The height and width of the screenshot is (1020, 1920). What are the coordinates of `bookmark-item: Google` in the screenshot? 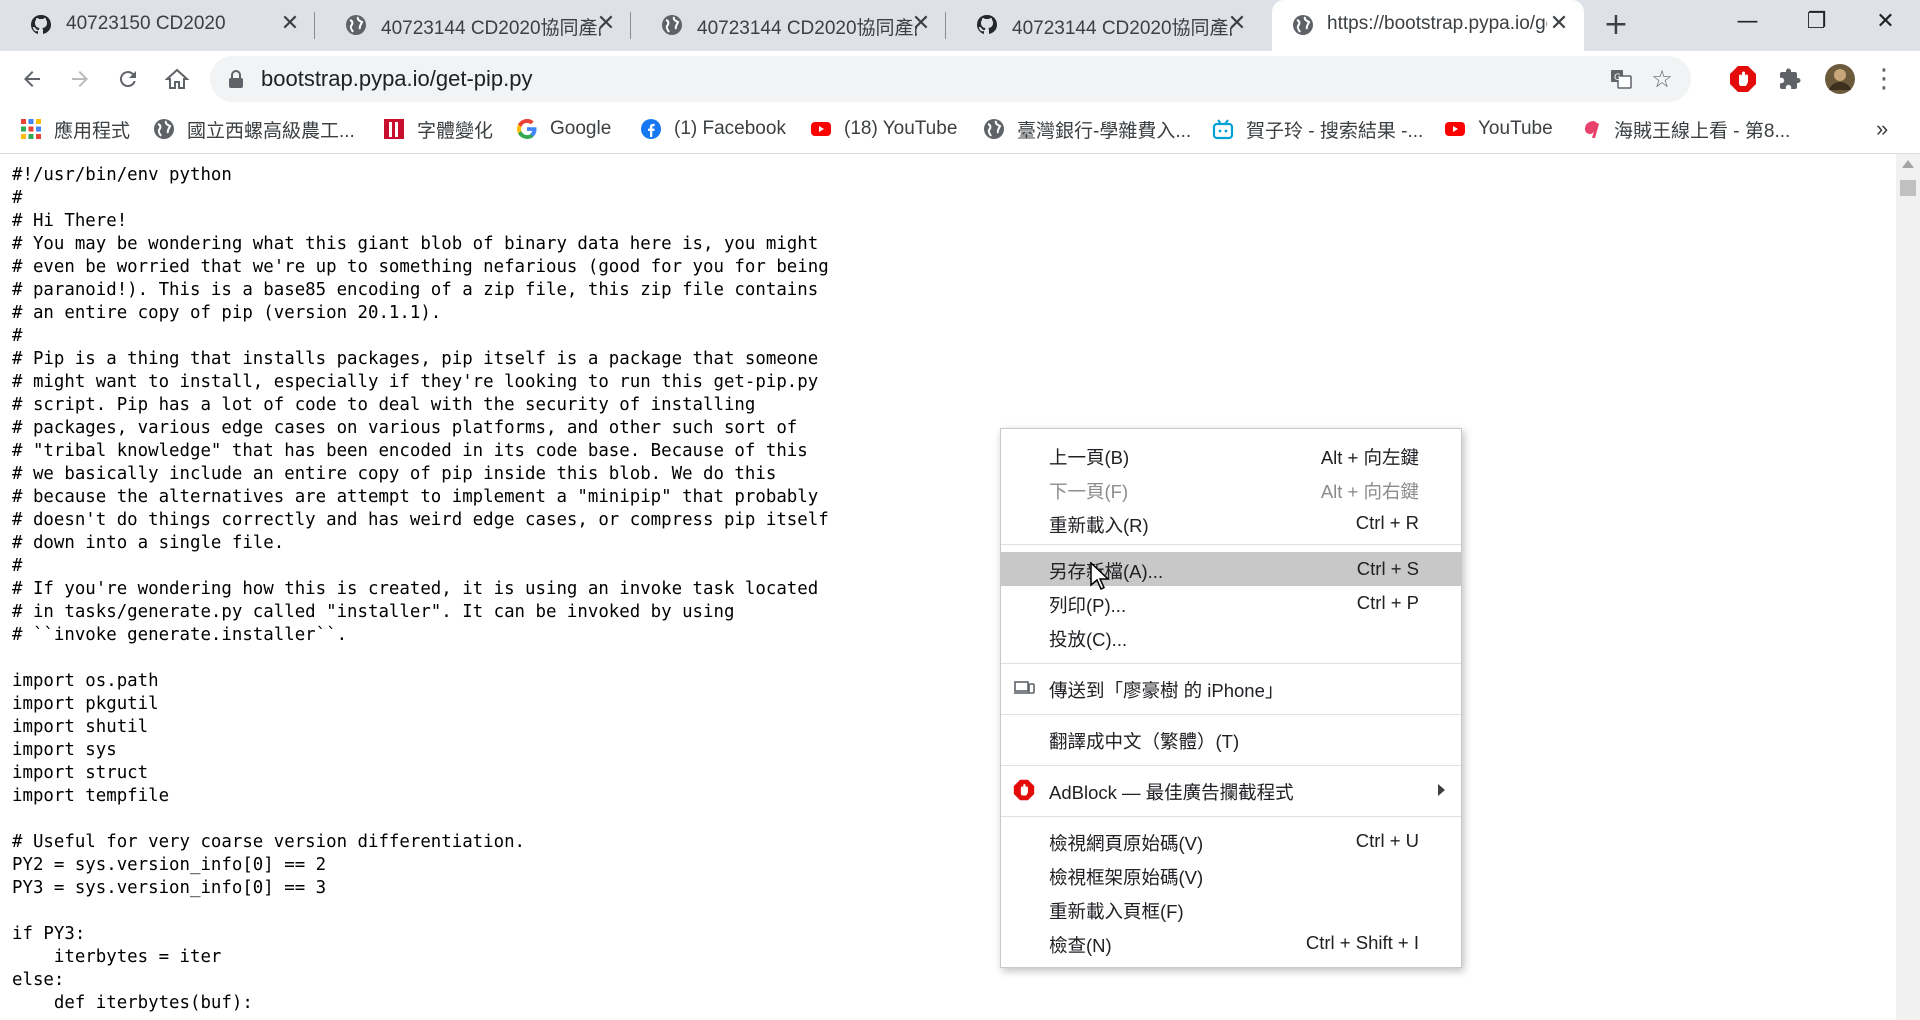 It's located at (563, 129).